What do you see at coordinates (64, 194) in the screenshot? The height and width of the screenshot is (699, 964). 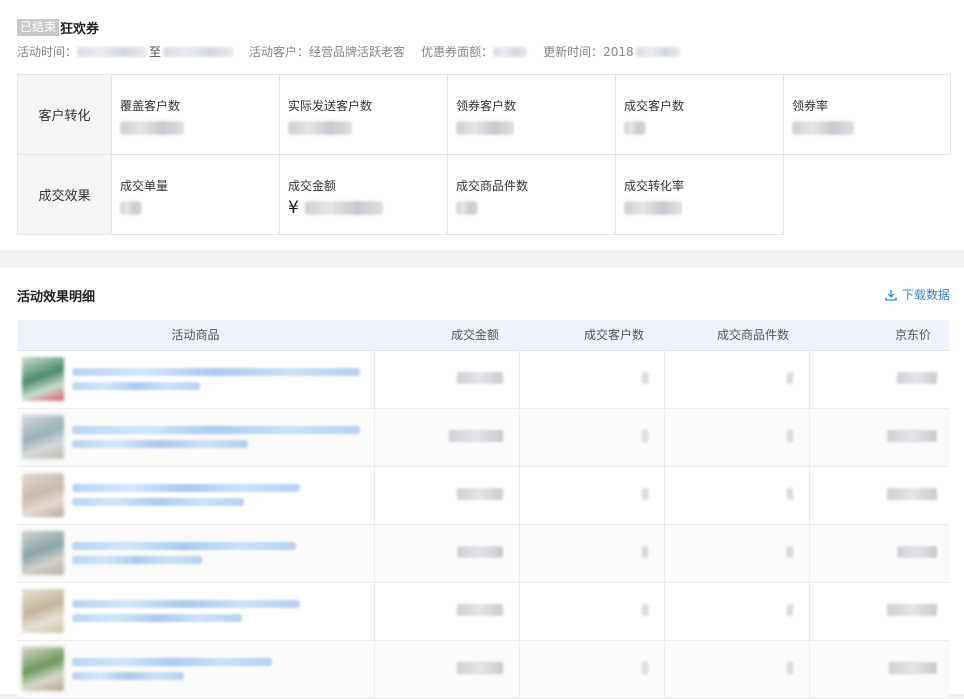 I see `effect-row-label: 成交效果` at bounding box center [64, 194].